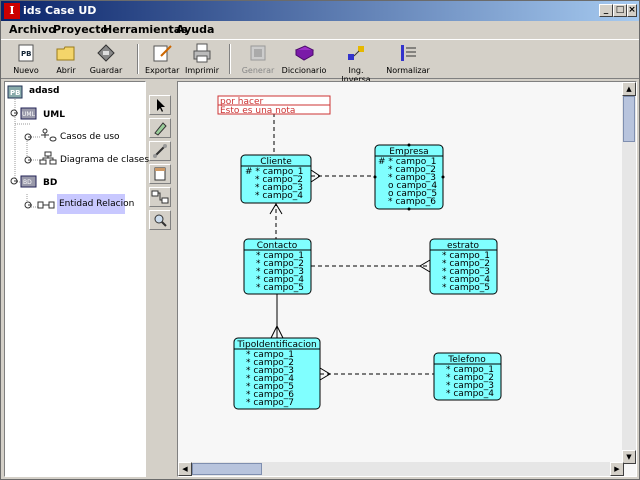 Image resolution: width=640 pixels, height=480 pixels. Describe the element at coordinates (160, 174) in the screenshot. I see `entity-tool-button` at that location.